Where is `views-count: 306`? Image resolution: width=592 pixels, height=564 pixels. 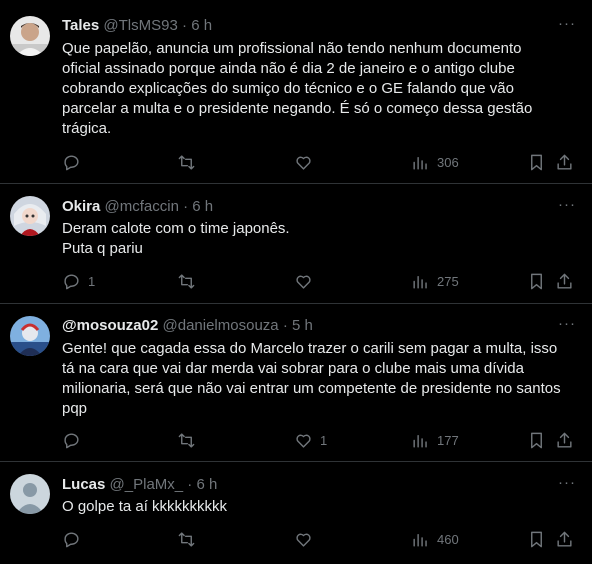
views-count: 306 is located at coordinates (448, 162).